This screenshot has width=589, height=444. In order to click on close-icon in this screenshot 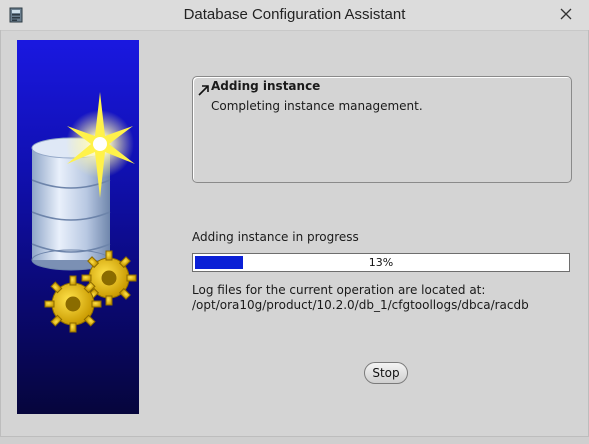, I will do `click(566, 14)`.